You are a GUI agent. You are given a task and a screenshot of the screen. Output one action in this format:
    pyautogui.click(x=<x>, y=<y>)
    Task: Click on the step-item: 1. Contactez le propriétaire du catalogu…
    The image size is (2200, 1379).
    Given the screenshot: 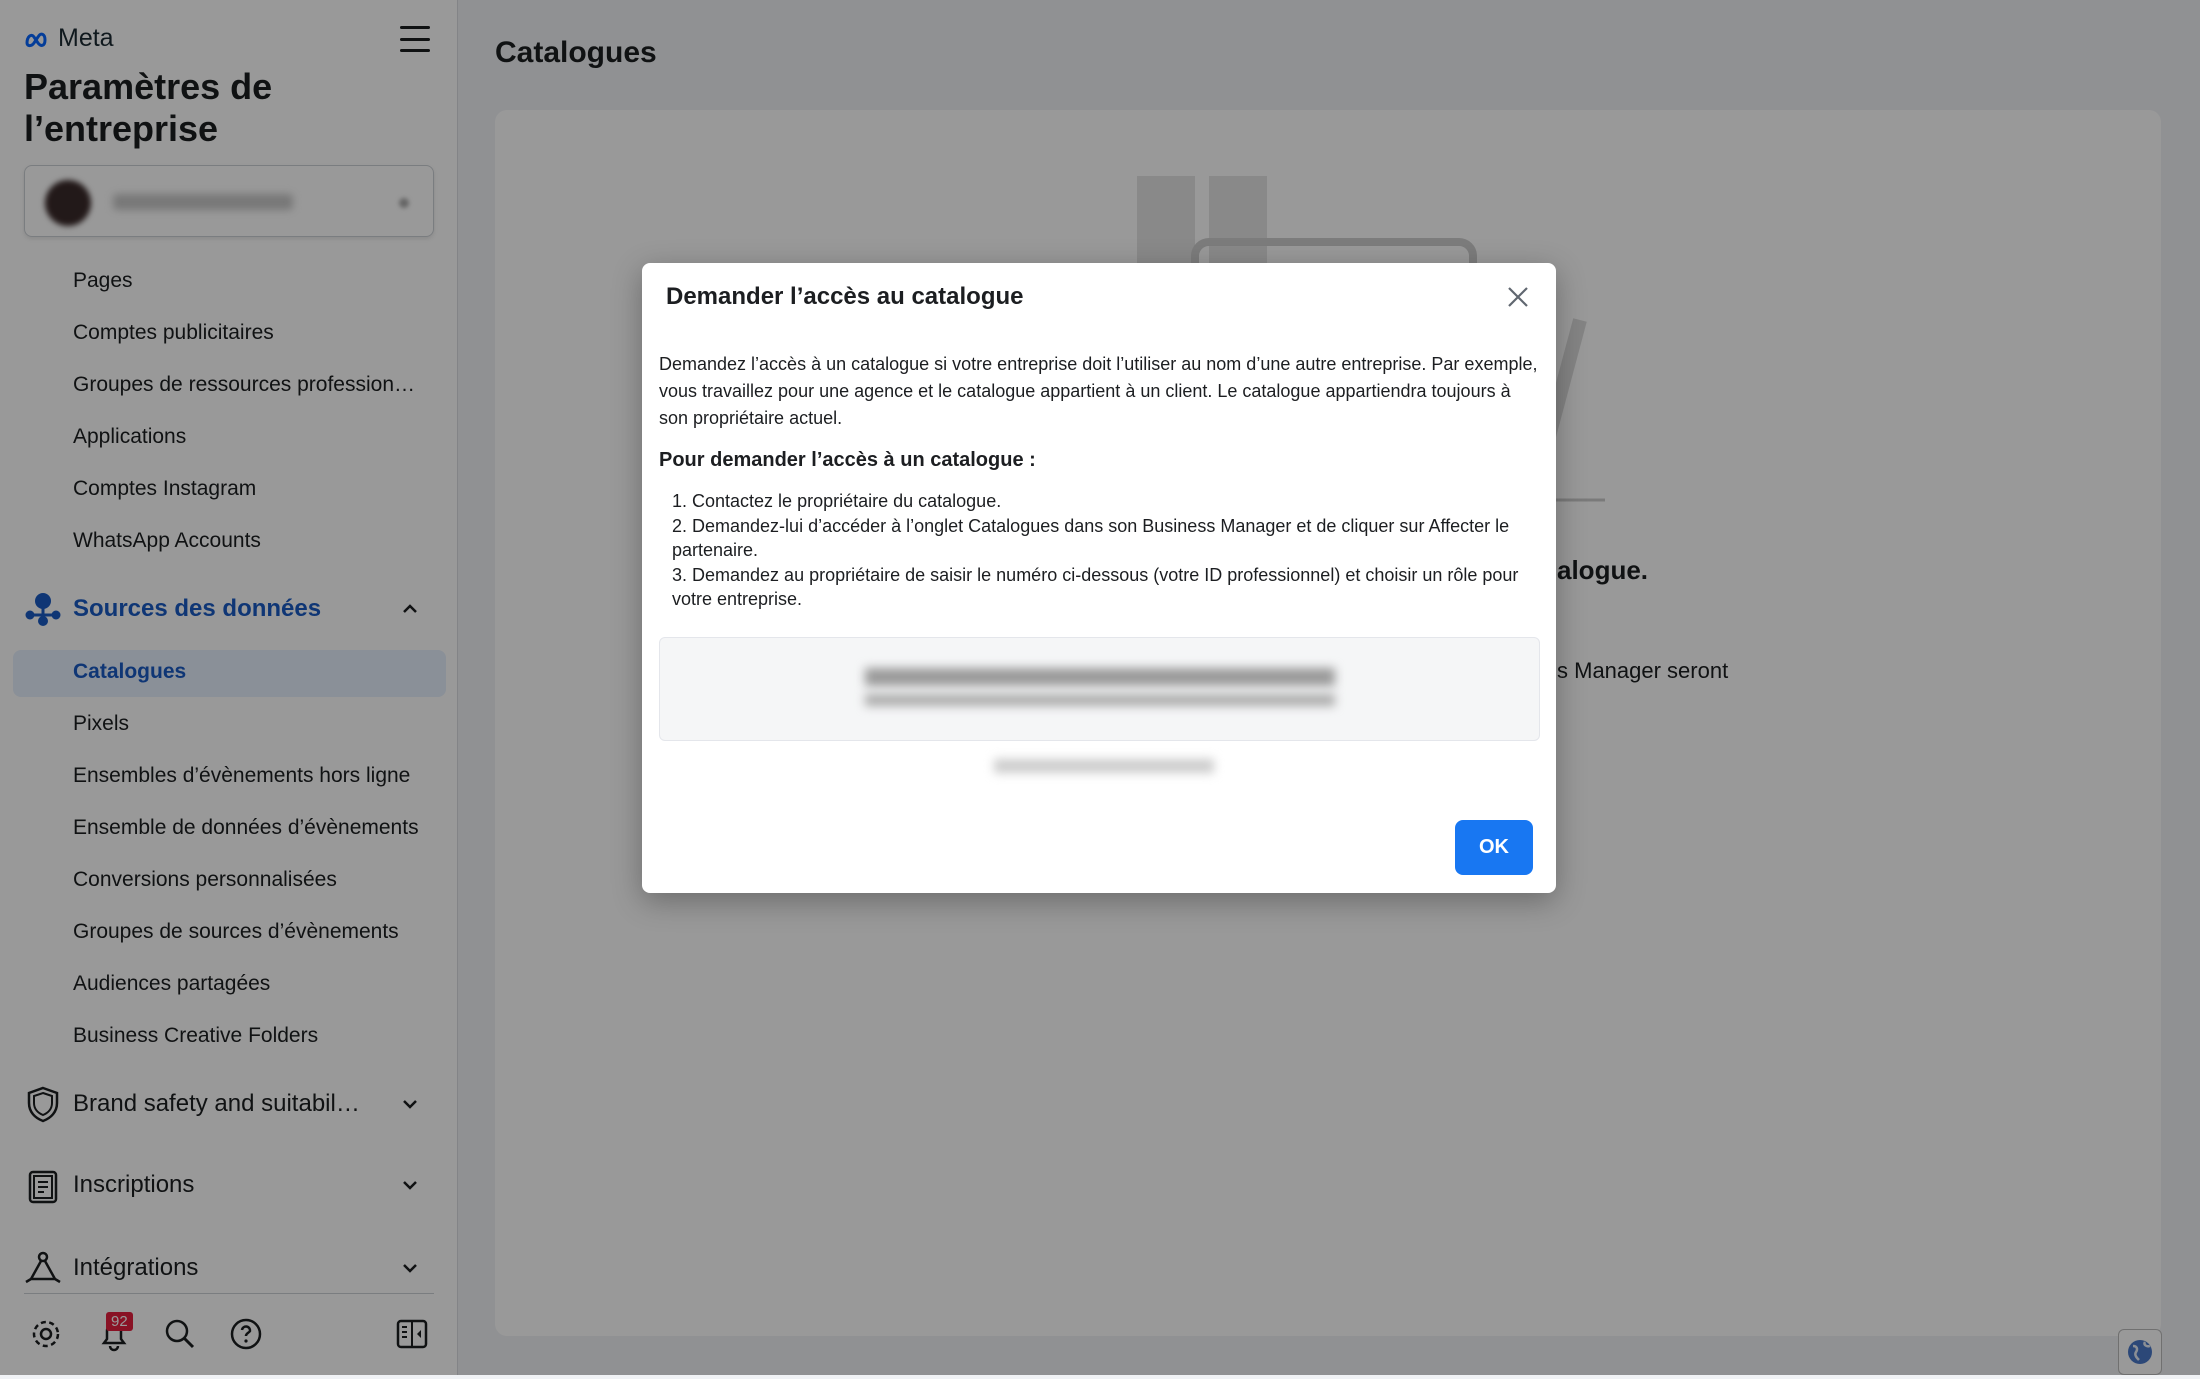 What is the action you would take?
    pyautogui.click(x=837, y=501)
    